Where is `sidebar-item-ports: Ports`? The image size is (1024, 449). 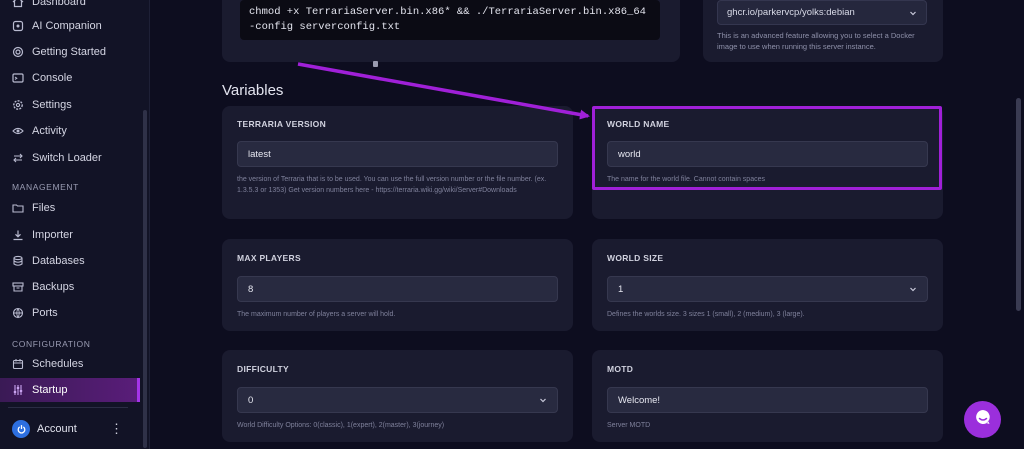
sidebar-item-ports: Ports is located at coordinates (70, 313).